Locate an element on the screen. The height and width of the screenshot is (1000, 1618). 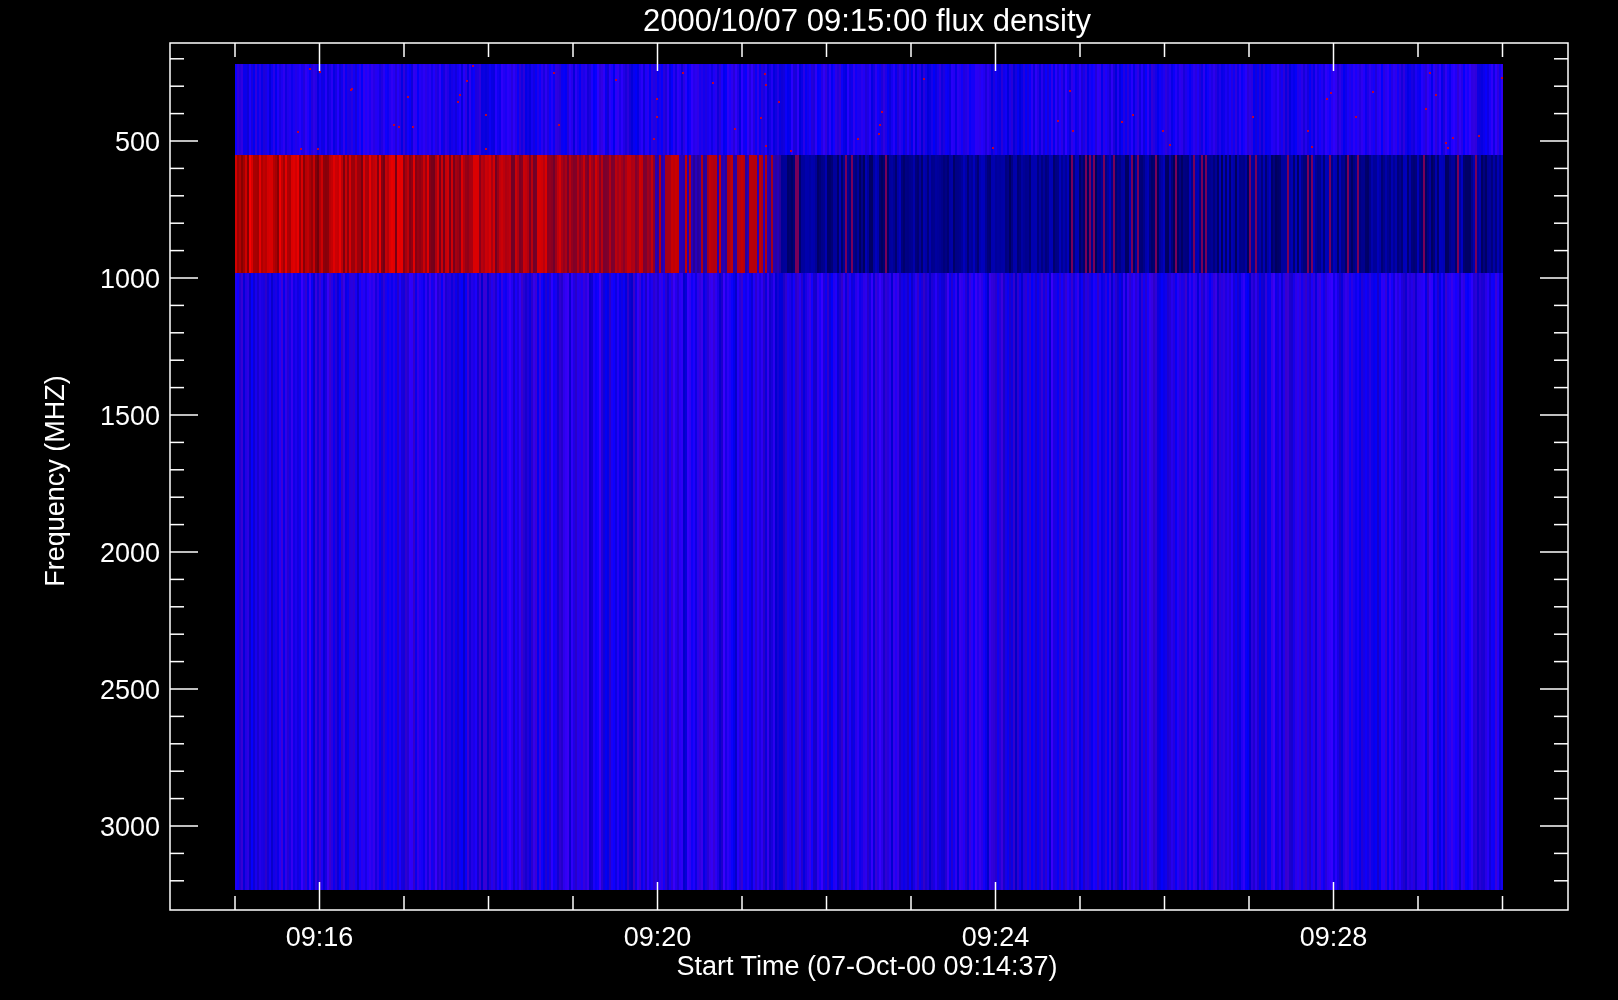
tick-label: 2500 is located at coordinates (129, 690).